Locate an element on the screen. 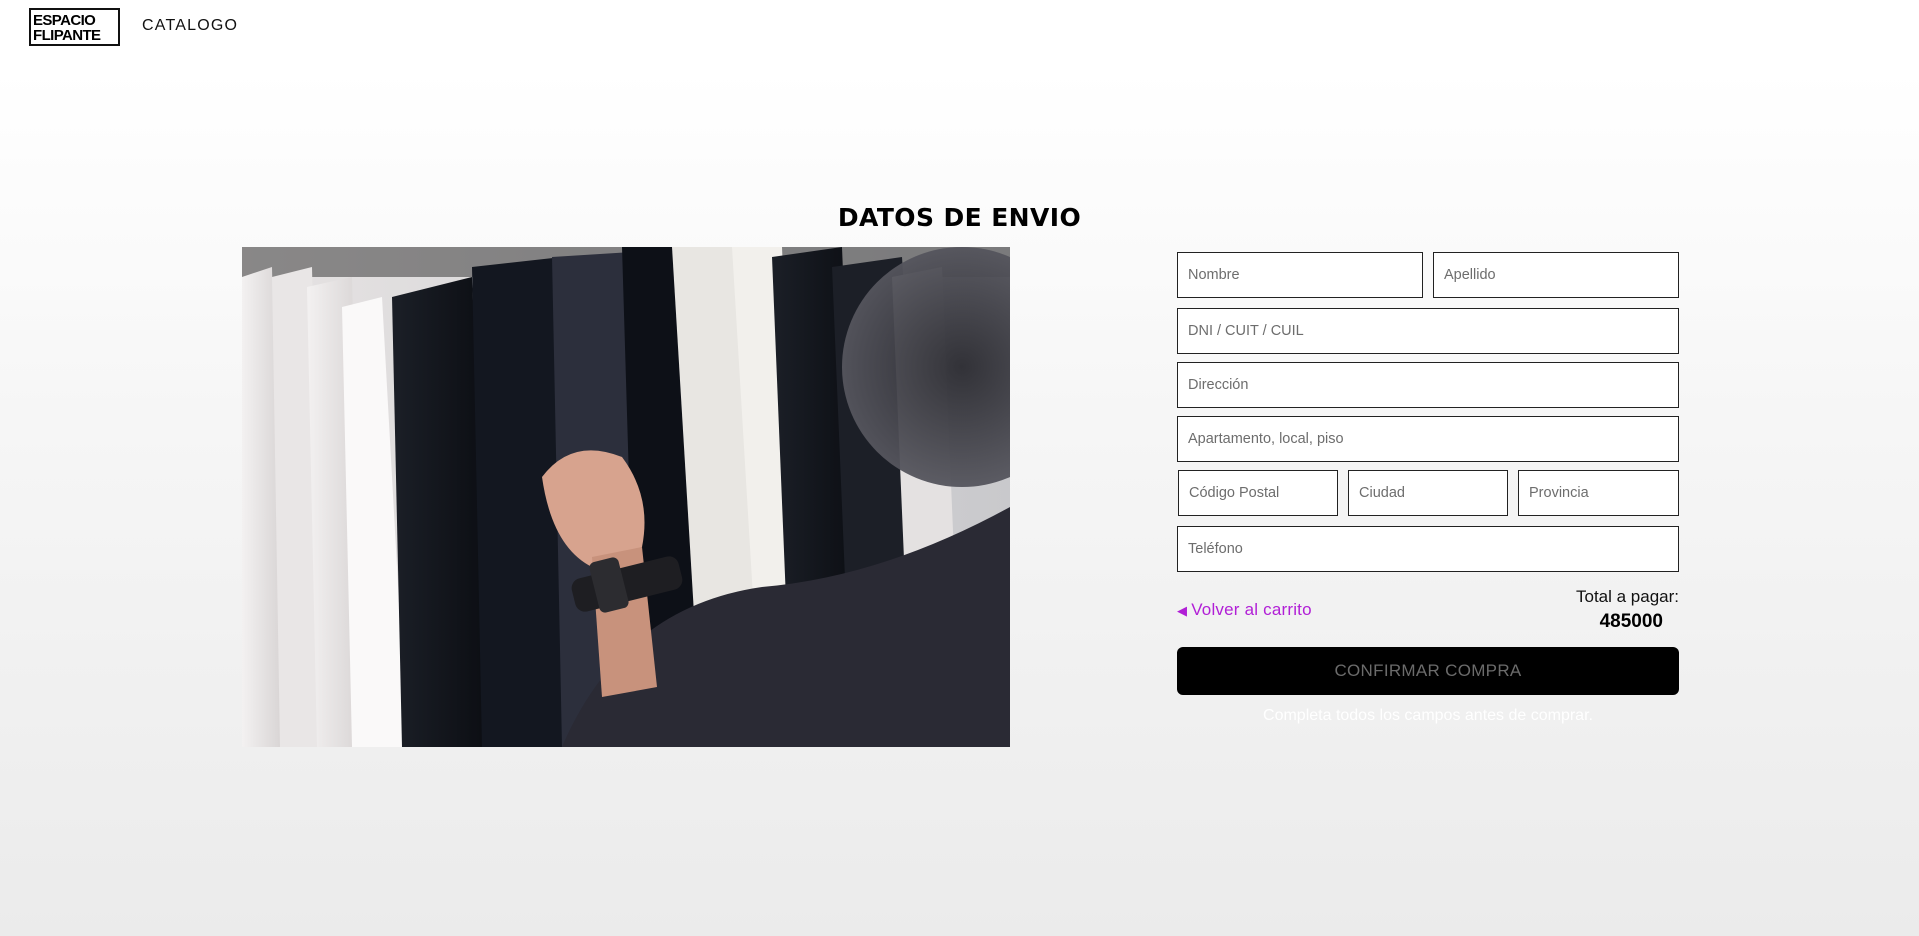  total-value: 485000 is located at coordinates (1631, 621).